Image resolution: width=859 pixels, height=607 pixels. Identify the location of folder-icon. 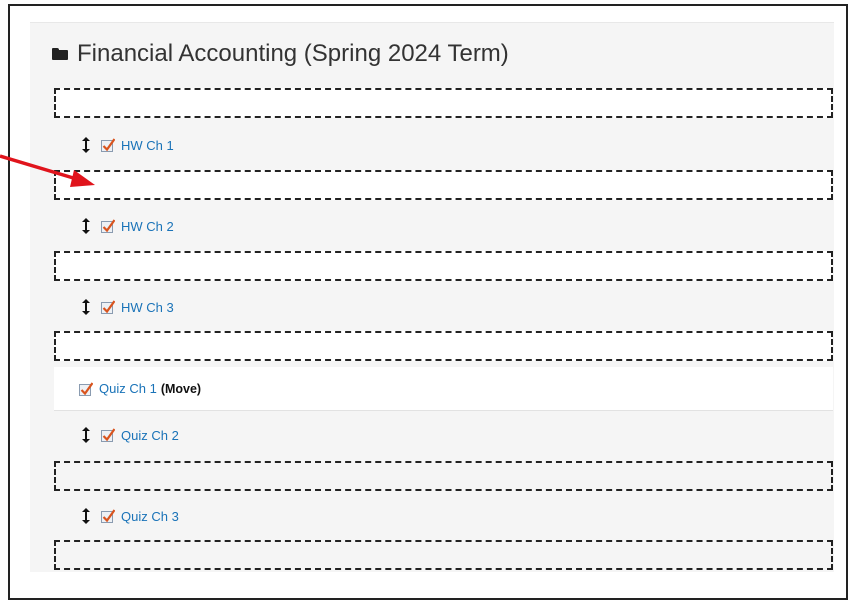
(60, 54).